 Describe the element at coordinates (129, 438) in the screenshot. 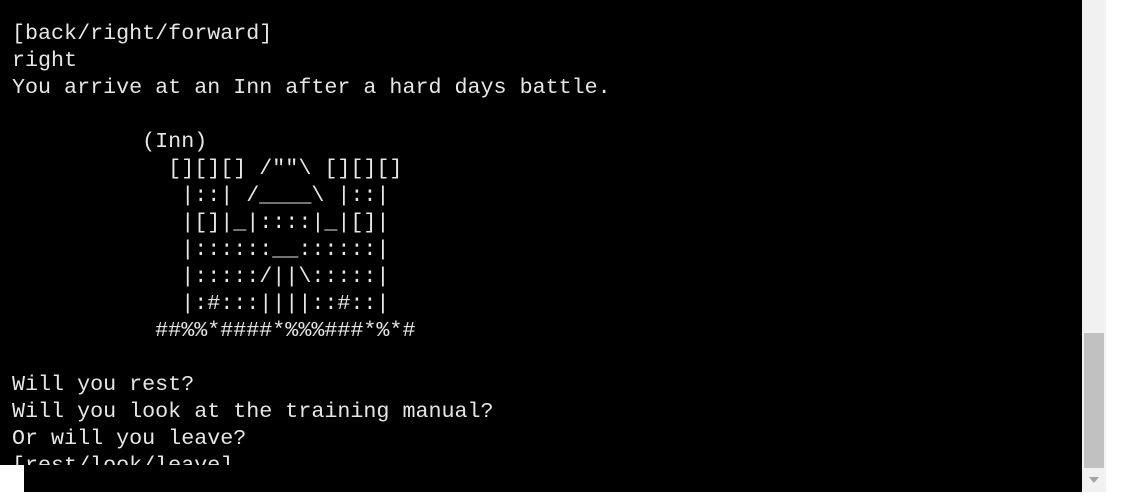

I see `terminal-line: Or will you leave?` at that location.